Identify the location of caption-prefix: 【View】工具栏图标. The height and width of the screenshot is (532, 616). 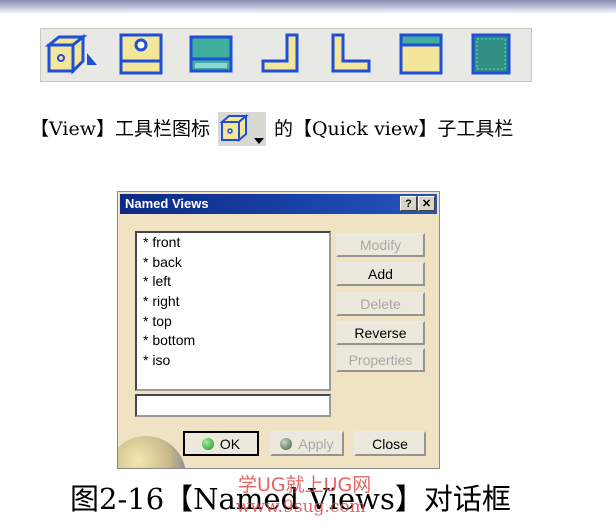
(120, 128).